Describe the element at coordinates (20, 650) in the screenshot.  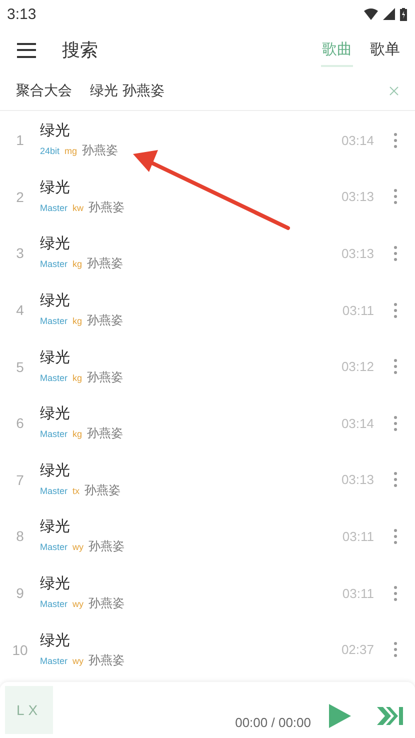
I see `track-number: 10` at that location.